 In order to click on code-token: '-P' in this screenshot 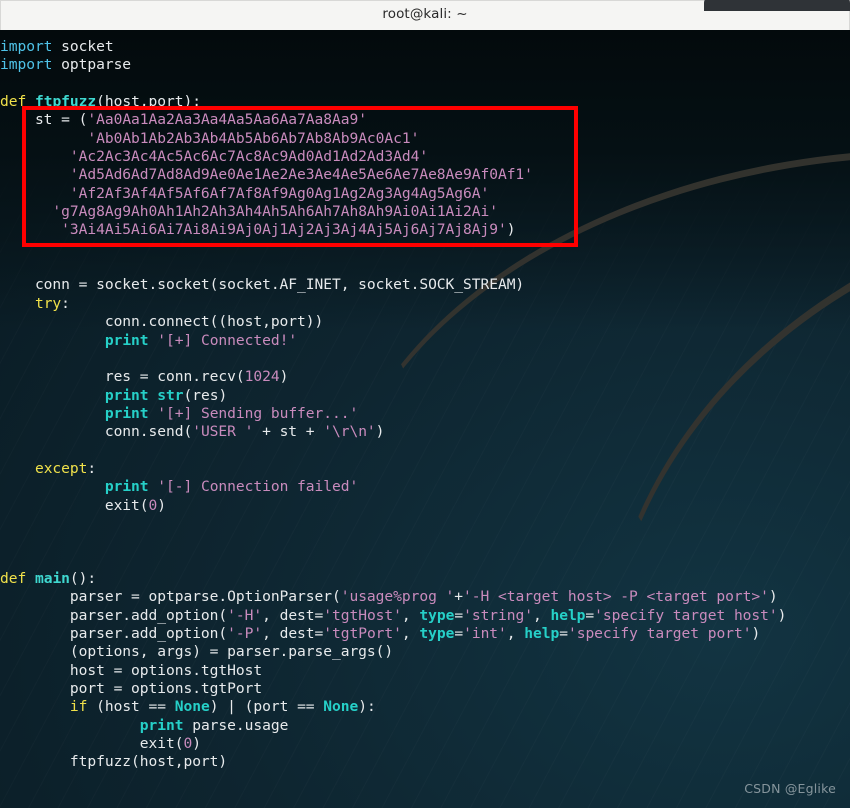, I will do `click(245, 633)`.